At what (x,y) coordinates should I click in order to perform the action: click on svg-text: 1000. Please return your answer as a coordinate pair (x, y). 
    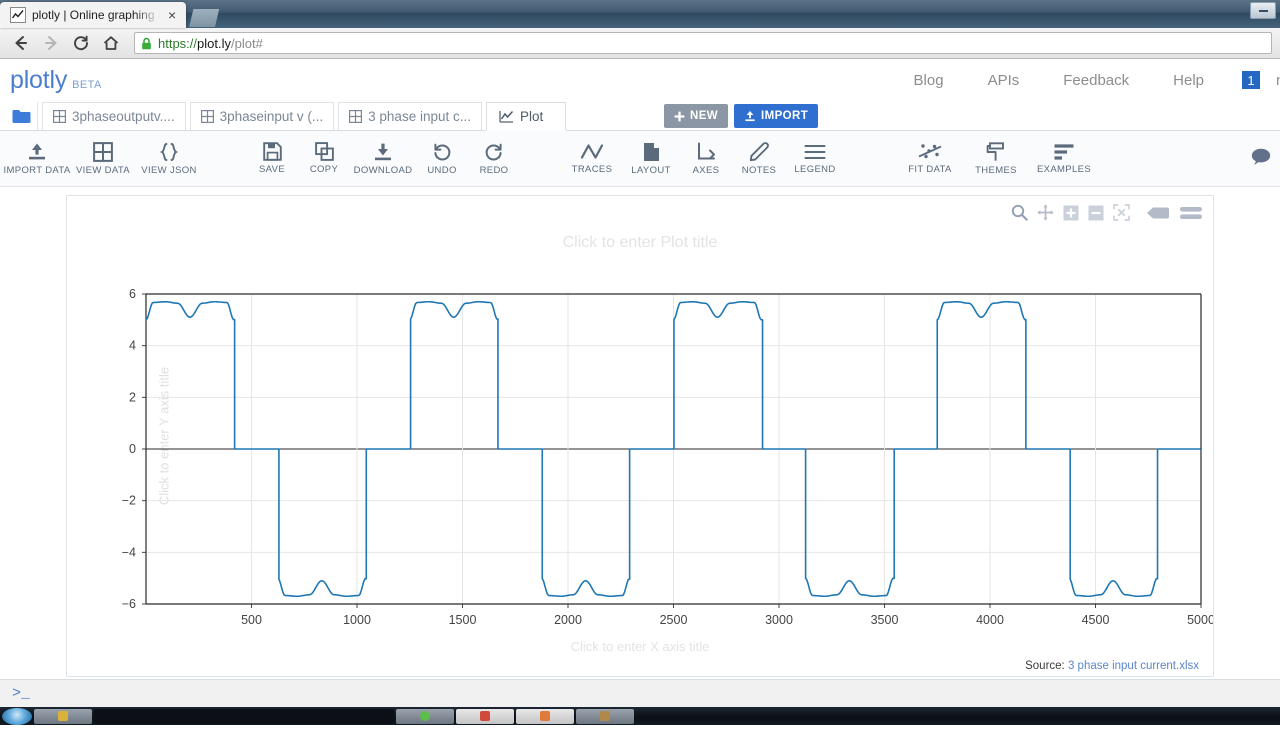
    Looking at the image, I should click on (357, 620).